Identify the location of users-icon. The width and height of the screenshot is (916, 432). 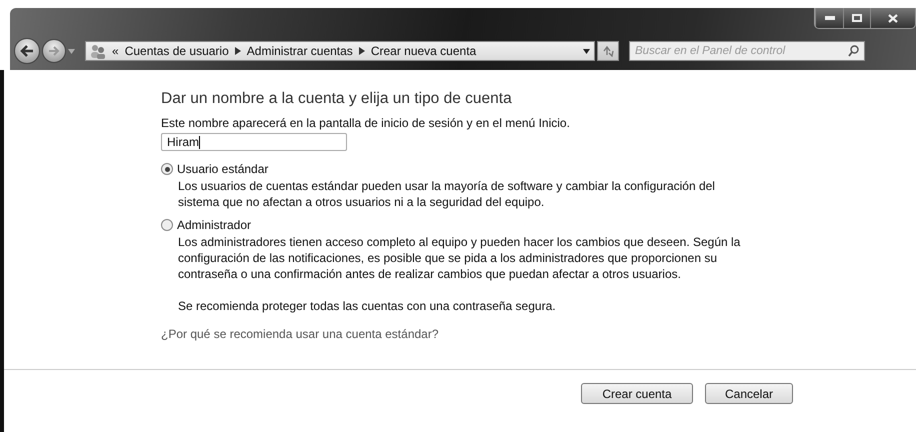
(98, 51).